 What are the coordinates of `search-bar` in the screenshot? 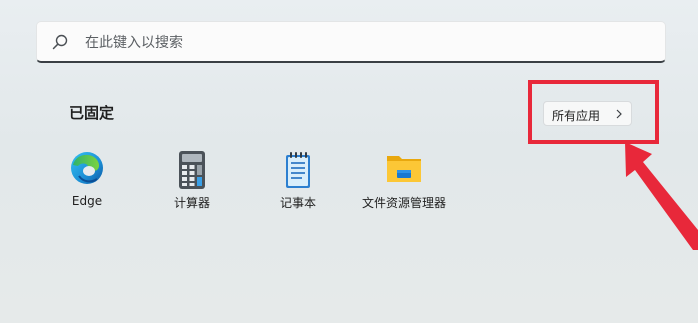 It's located at (351, 42).